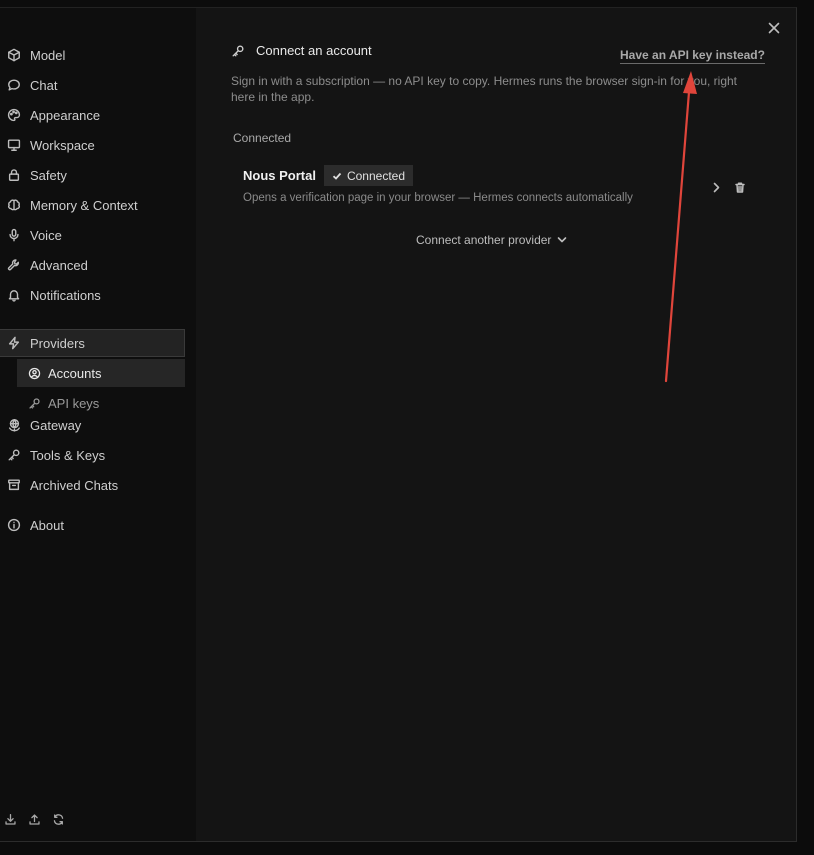 Image resolution: width=814 pixels, height=855 pixels. I want to click on sidebar-item-label: Notifications, so click(65, 295).